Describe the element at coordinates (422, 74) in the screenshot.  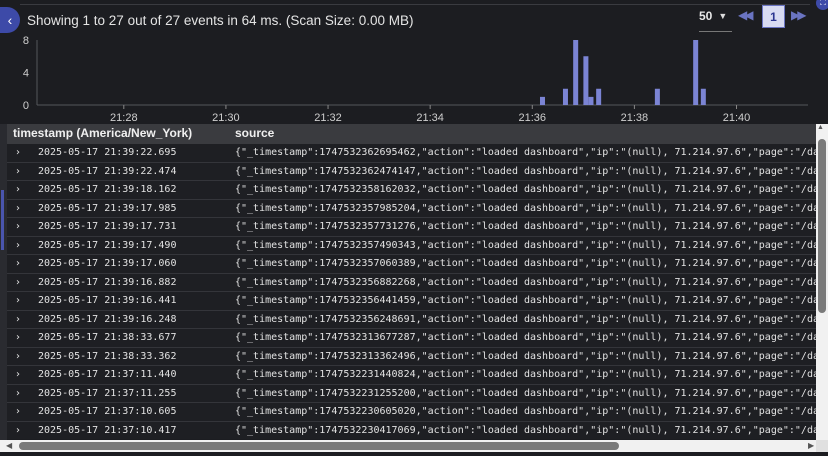
I see `chart-grid` at that location.